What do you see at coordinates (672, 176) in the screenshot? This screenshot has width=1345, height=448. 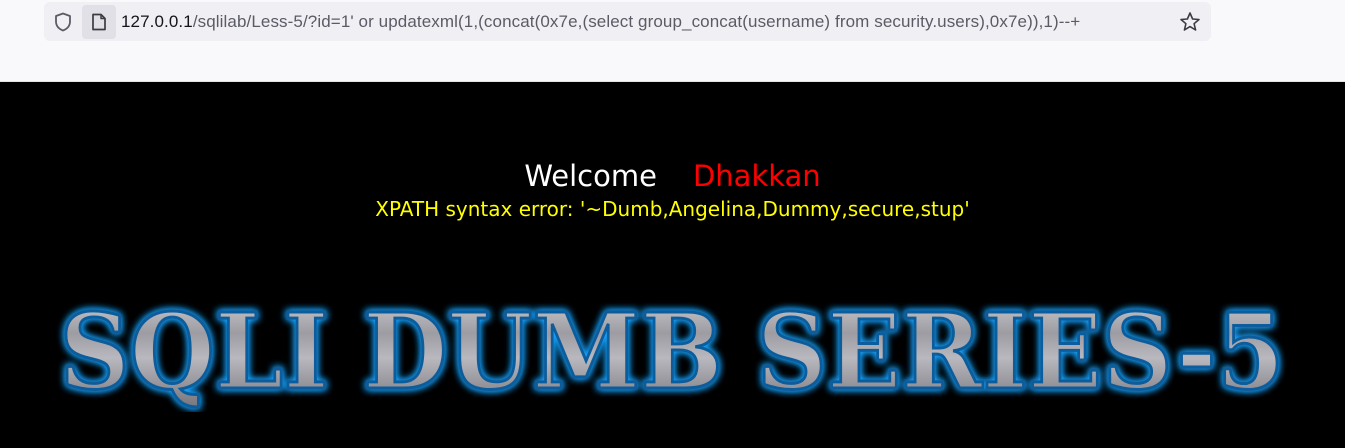 I see `welcome-line: Welcome Dhakkan` at bounding box center [672, 176].